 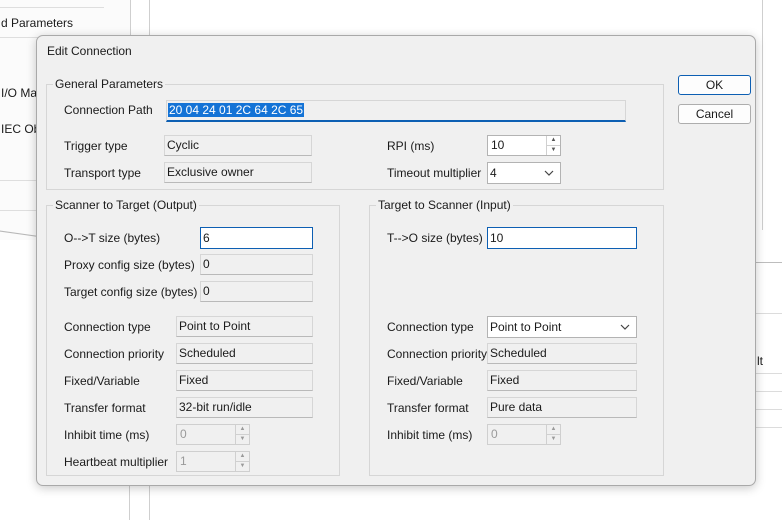 What do you see at coordinates (434, 173) in the screenshot?
I see `timeout-multiplier-label: Timeout multiplier` at bounding box center [434, 173].